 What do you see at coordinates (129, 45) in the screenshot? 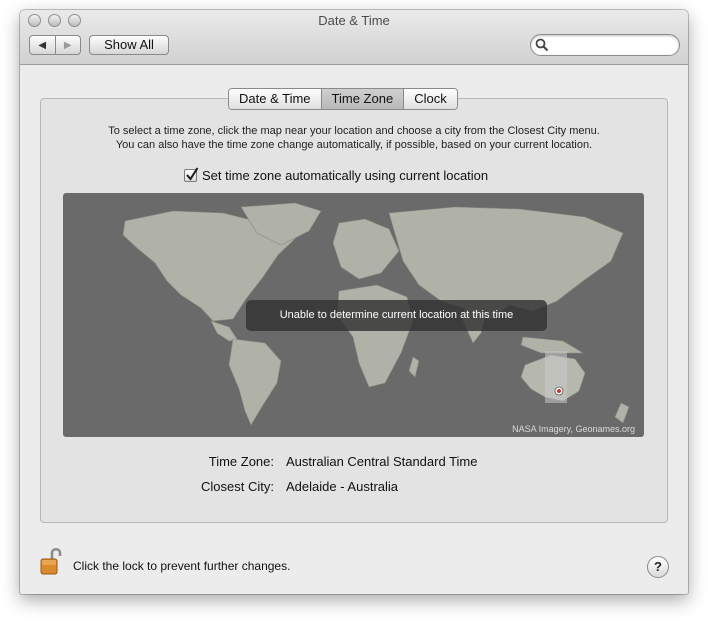
I see `show-all-button: Show All` at bounding box center [129, 45].